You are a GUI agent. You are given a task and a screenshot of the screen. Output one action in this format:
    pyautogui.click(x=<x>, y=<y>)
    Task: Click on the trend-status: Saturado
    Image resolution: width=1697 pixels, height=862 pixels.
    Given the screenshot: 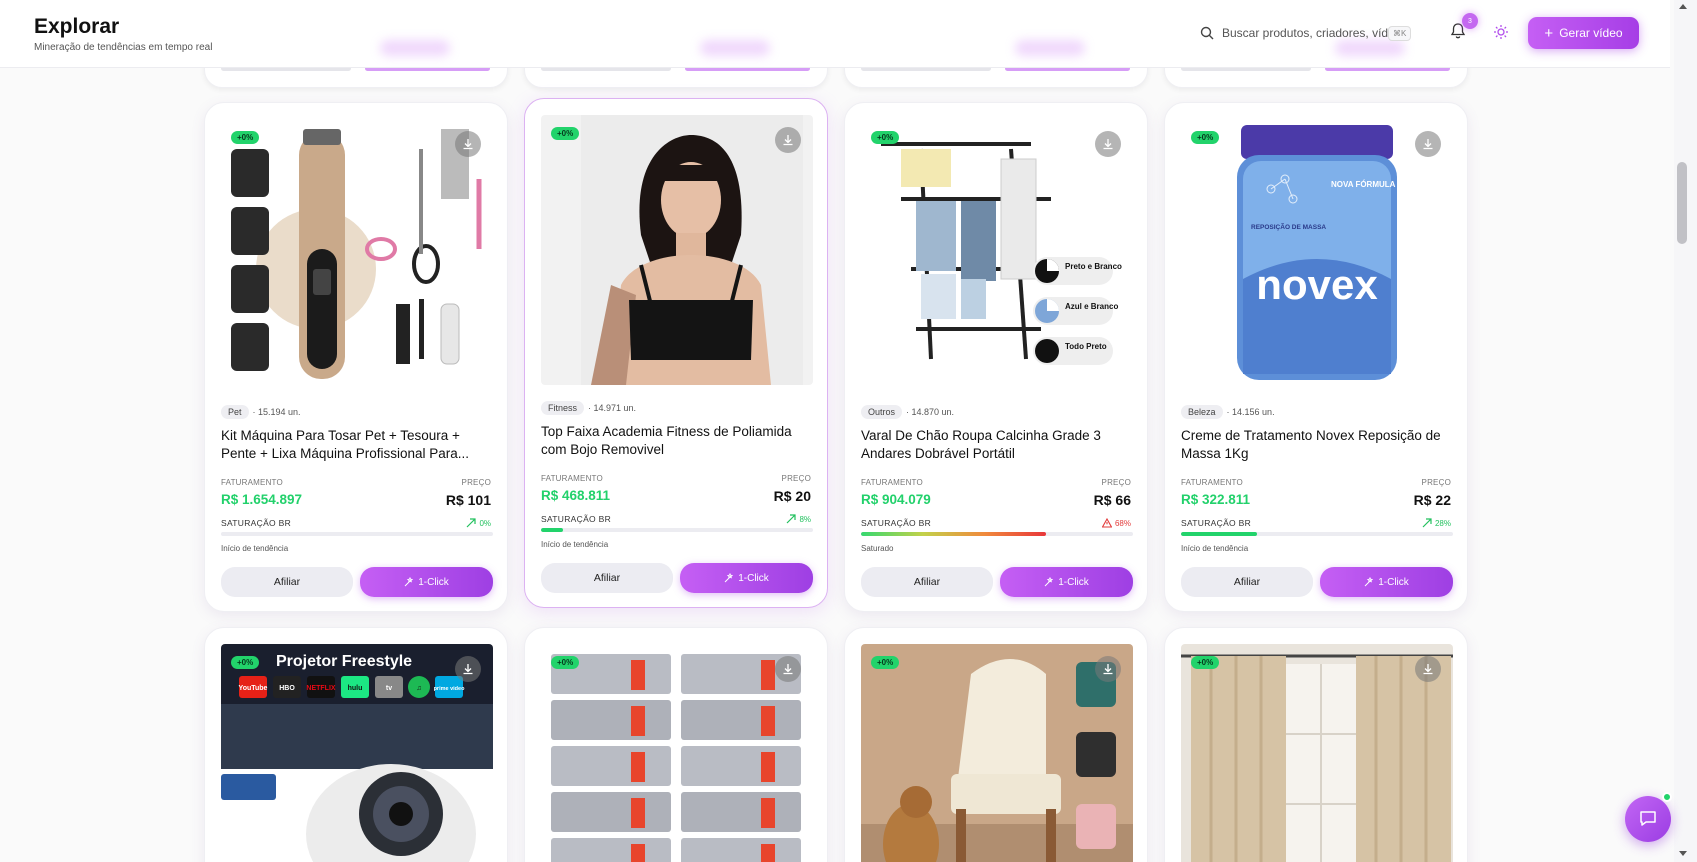 What is the action you would take?
    pyautogui.click(x=877, y=548)
    